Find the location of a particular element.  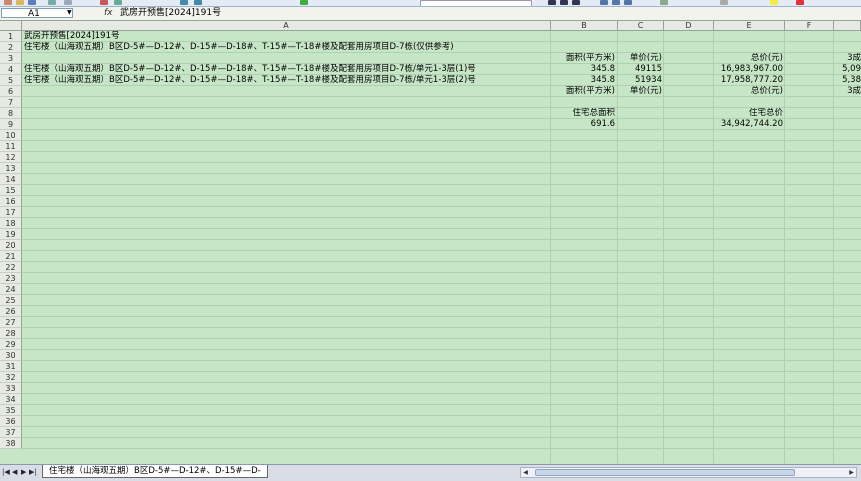

cut-icon is located at coordinates (104, 2).